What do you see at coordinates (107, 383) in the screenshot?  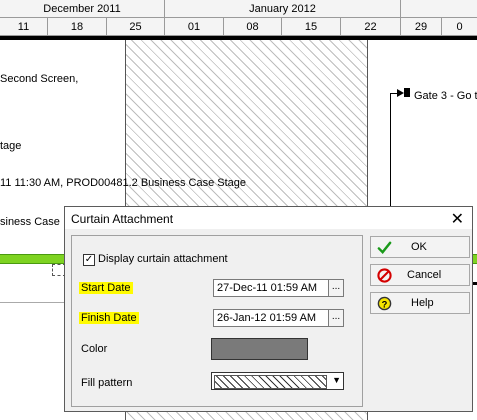 I see `fill-pattern-label: Fill pattern` at bounding box center [107, 383].